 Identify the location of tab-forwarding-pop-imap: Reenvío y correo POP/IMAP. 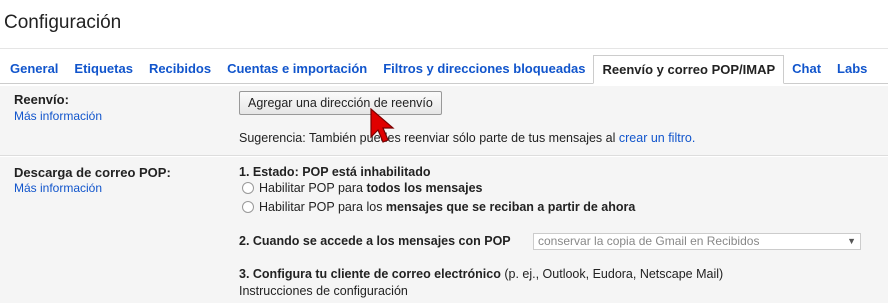
(689, 69).